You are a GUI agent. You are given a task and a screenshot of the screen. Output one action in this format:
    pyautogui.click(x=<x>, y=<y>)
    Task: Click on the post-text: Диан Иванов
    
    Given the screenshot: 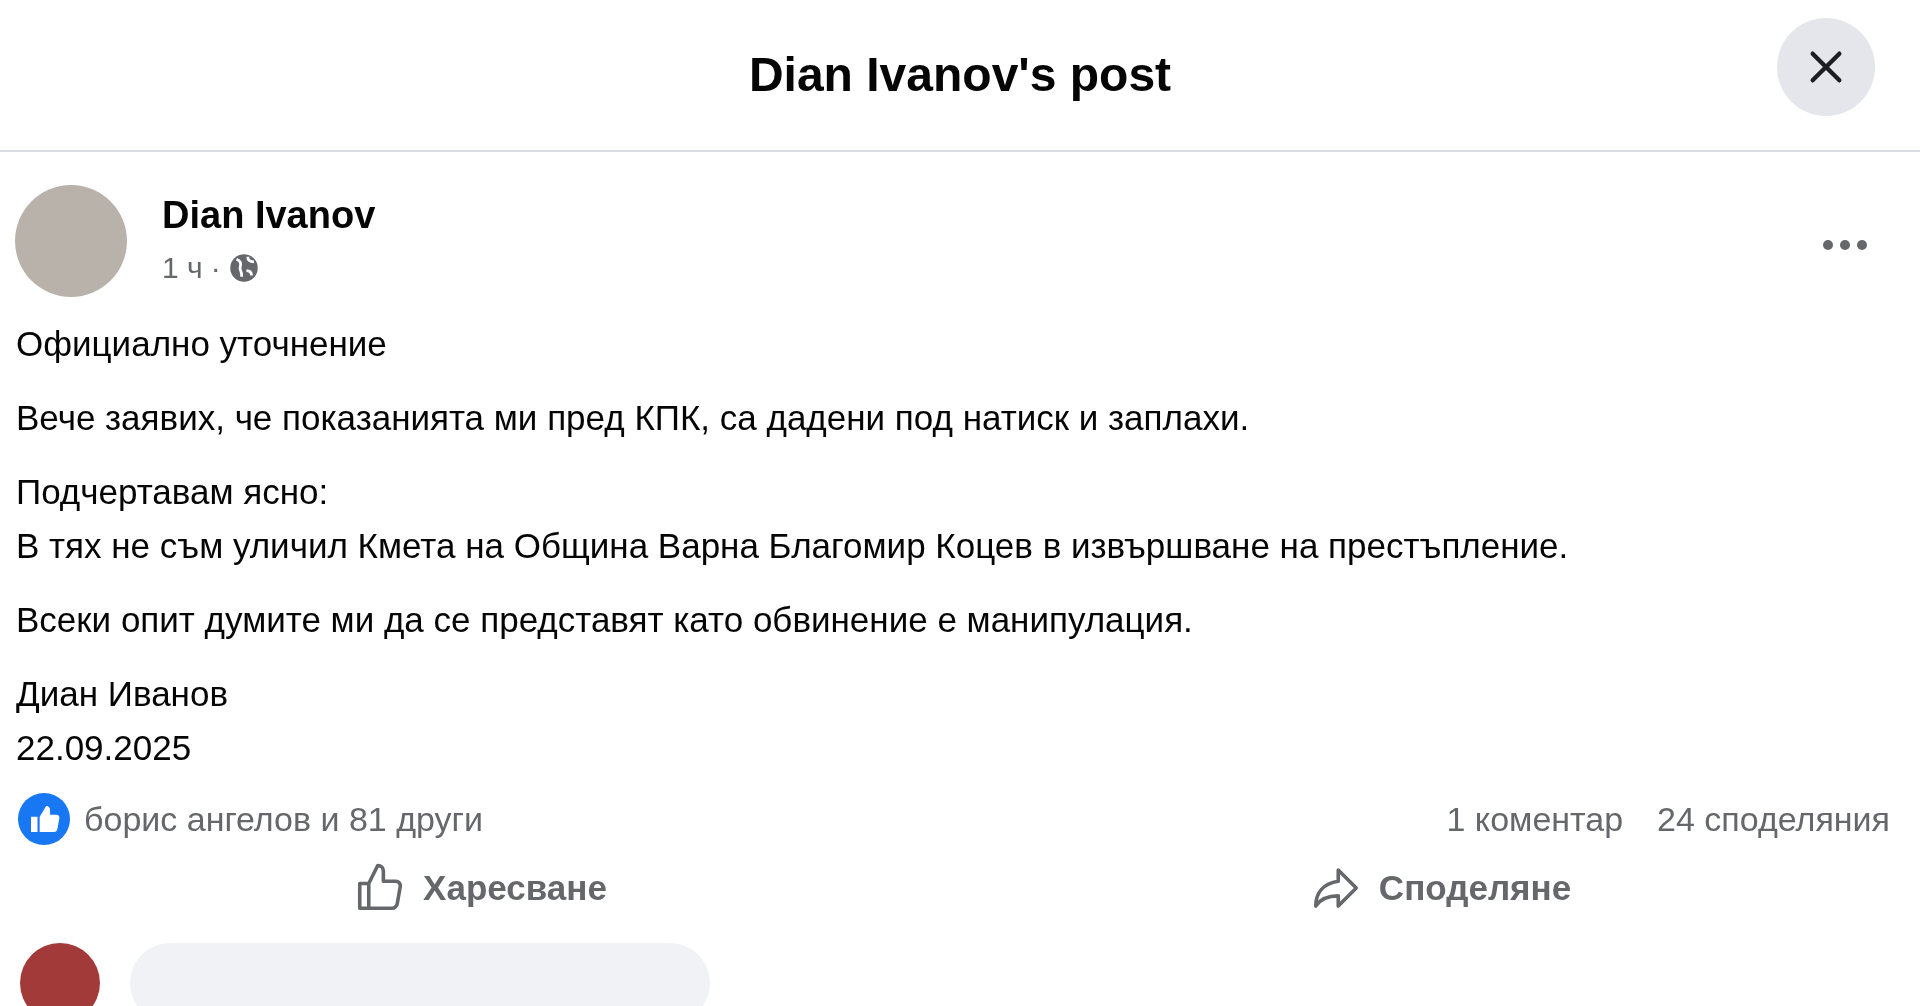 What is the action you would take?
    pyautogui.click(x=122, y=694)
    